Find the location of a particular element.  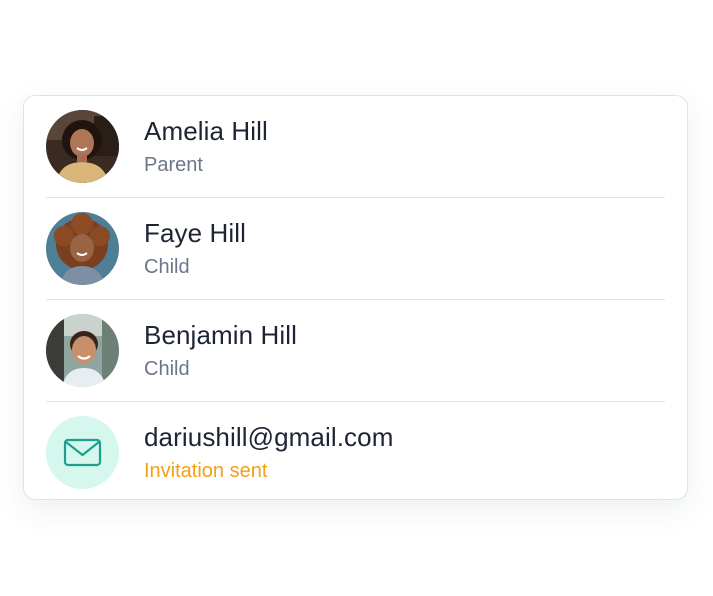

amelia-photo is located at coordinates (82, 146).